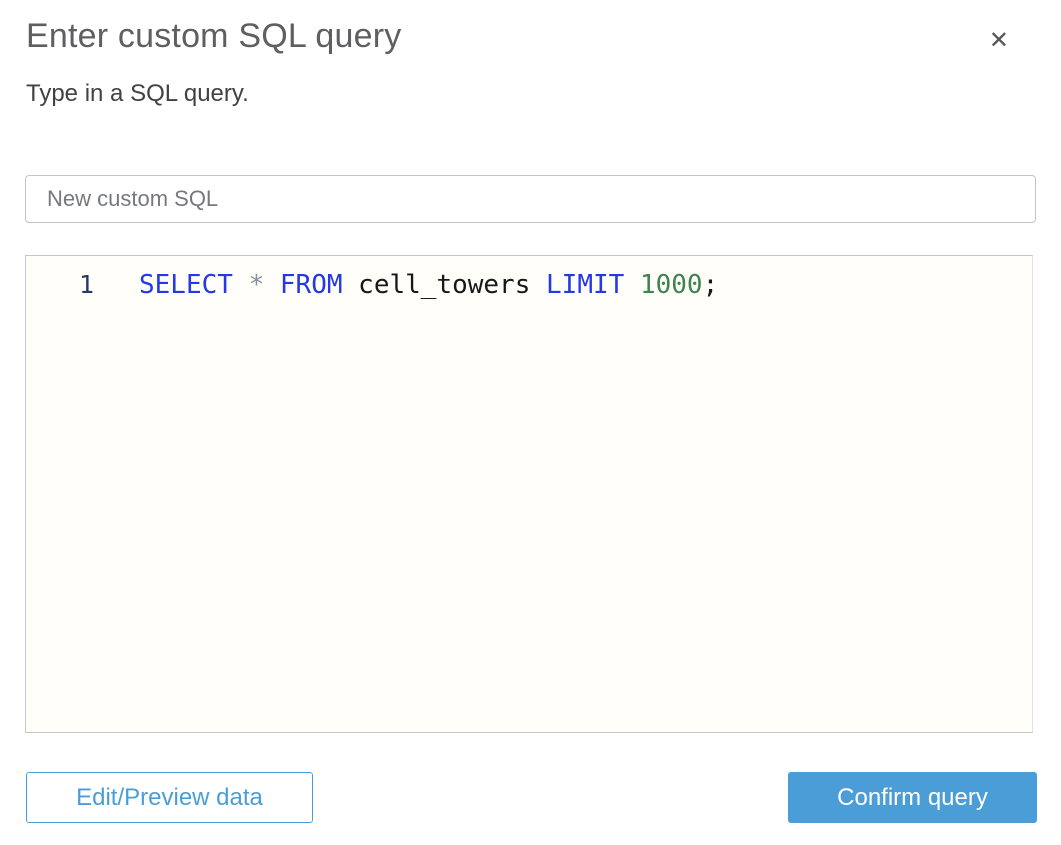 The image size is (1061, 845). What do you see at coordinates (671, 285) in the screenshot?
I see `sql-token-number: 1000` at bounding box center [671, 285].